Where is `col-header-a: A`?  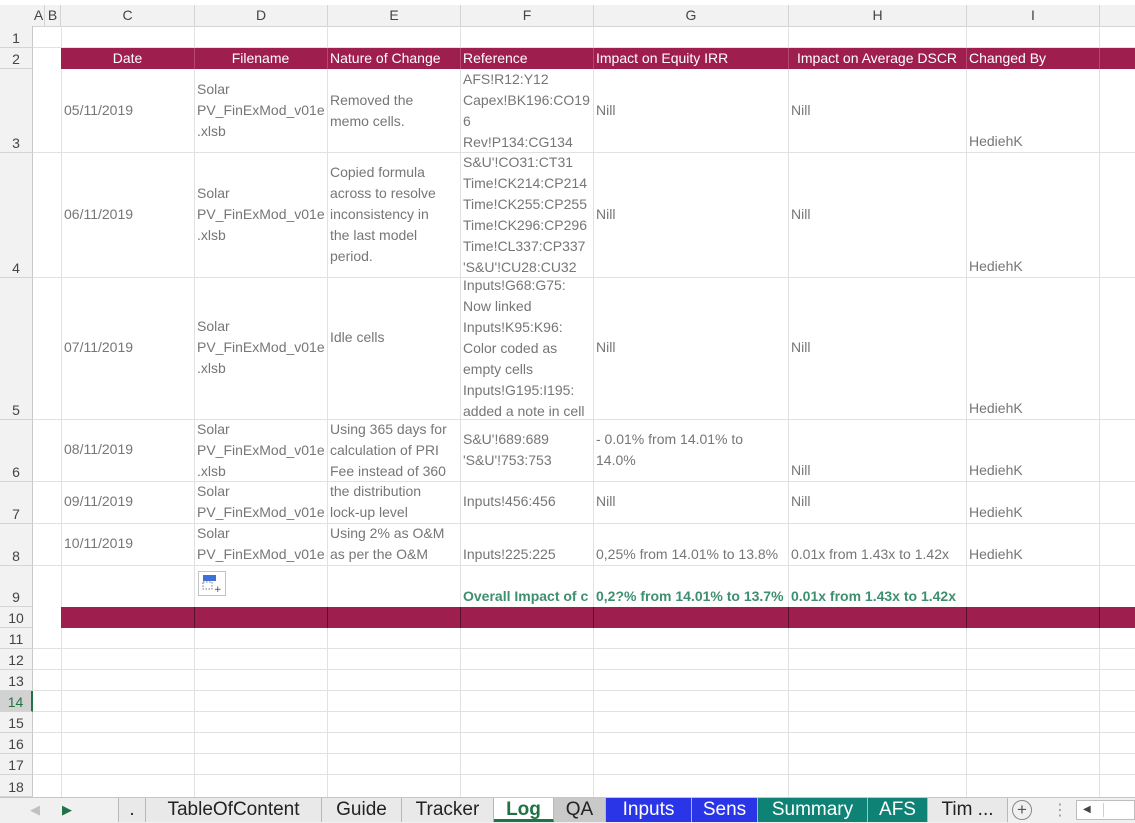
col-header-a: A is located at coordinates (39, 15).